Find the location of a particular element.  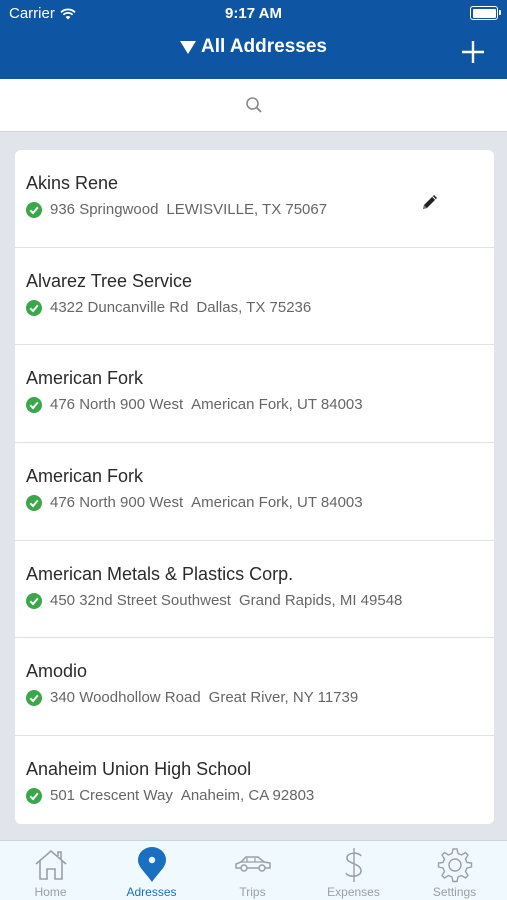

address-line: 4322 Duncanville Rd Dallas, TX 75236 is located at coordinates (254, 307).